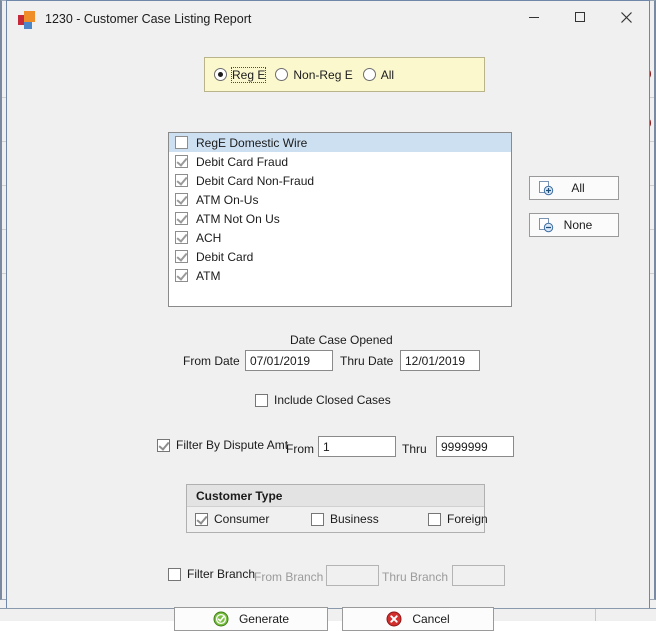  I want to click on minimize-icon, so click(534, 17).